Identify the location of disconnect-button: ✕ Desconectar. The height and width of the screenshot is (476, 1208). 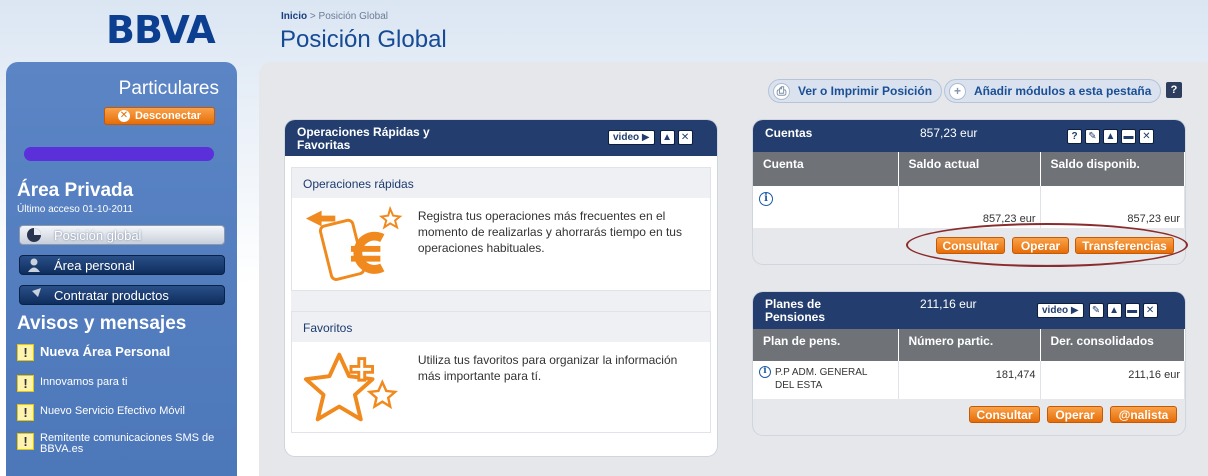
(159, 116).